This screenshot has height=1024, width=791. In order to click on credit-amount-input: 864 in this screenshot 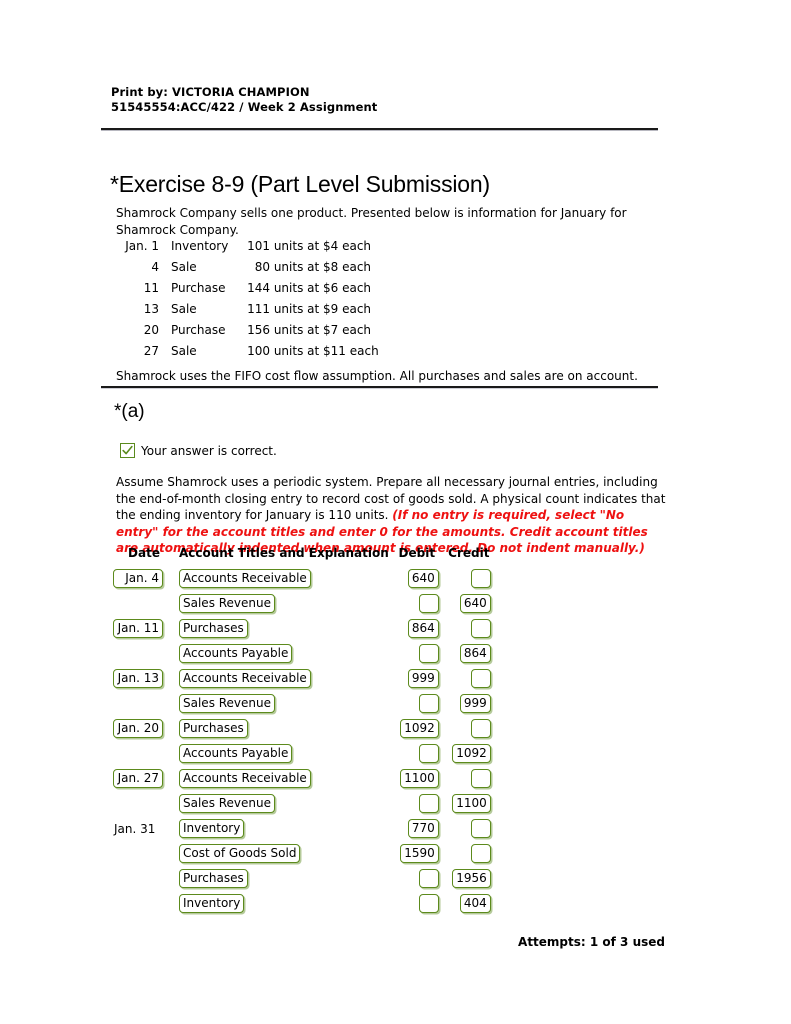, I will do `click(475, 653)`.